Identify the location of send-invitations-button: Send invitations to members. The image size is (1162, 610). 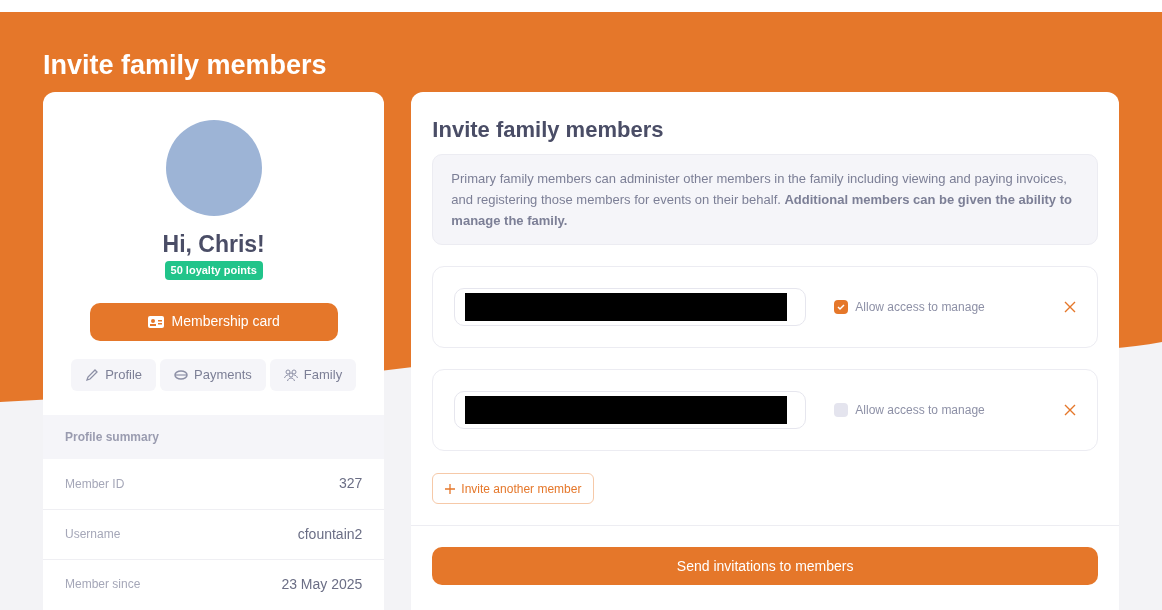
(765, 566).